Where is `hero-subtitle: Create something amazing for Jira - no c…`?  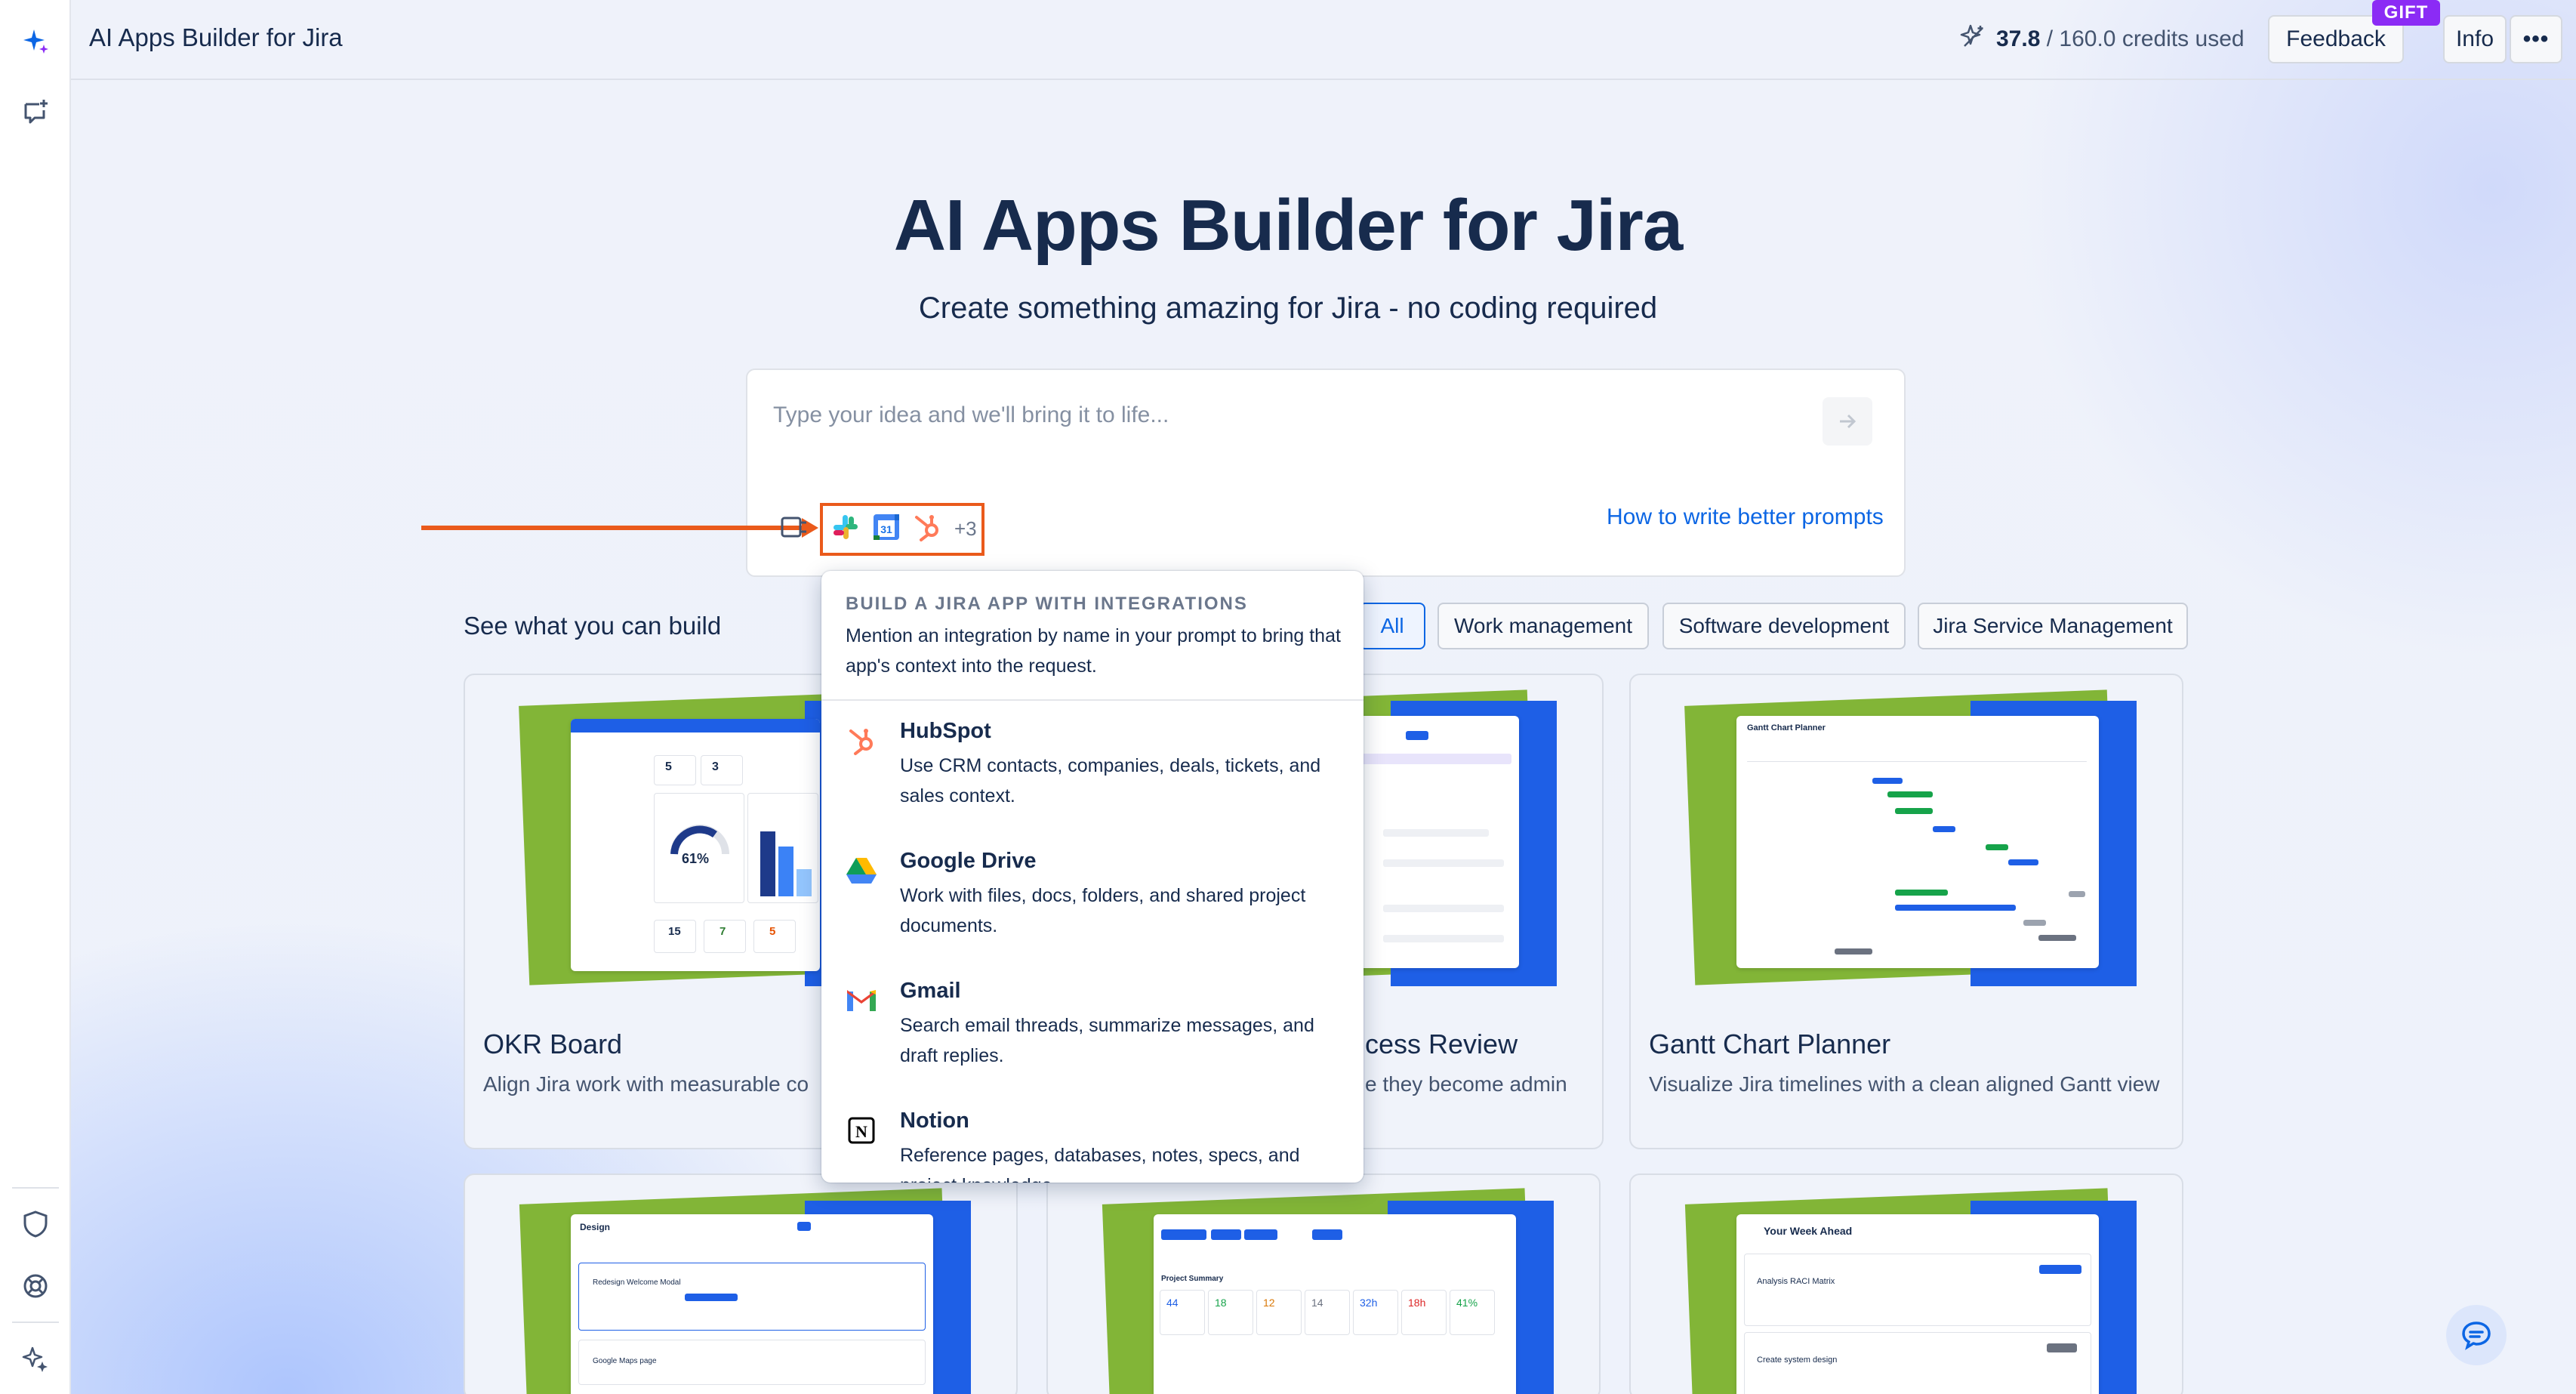 hero-subtitle: Create something amazing for Jira - no c… is located at coordinates (1288, 308).